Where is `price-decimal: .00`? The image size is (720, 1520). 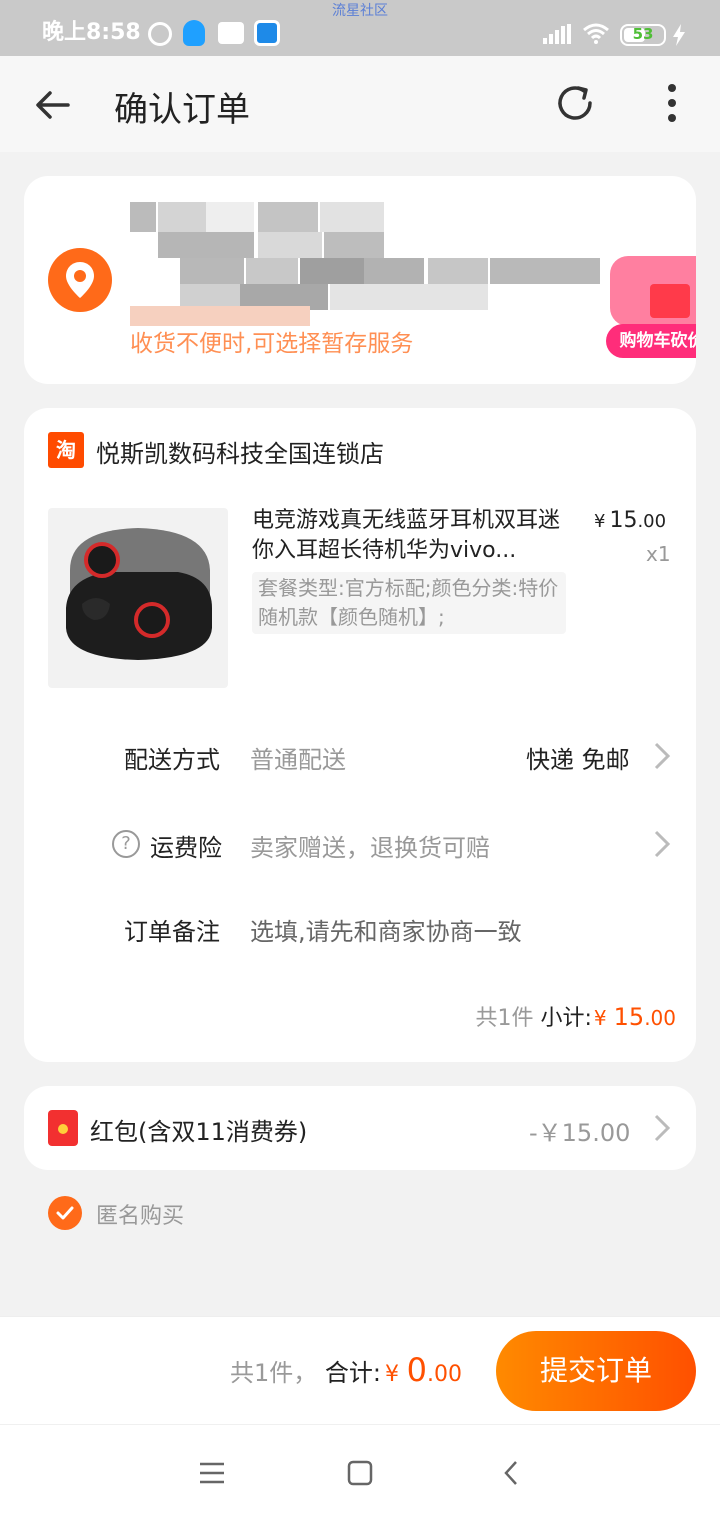
price-decimal: .00 is located at coordinates (652, 521).